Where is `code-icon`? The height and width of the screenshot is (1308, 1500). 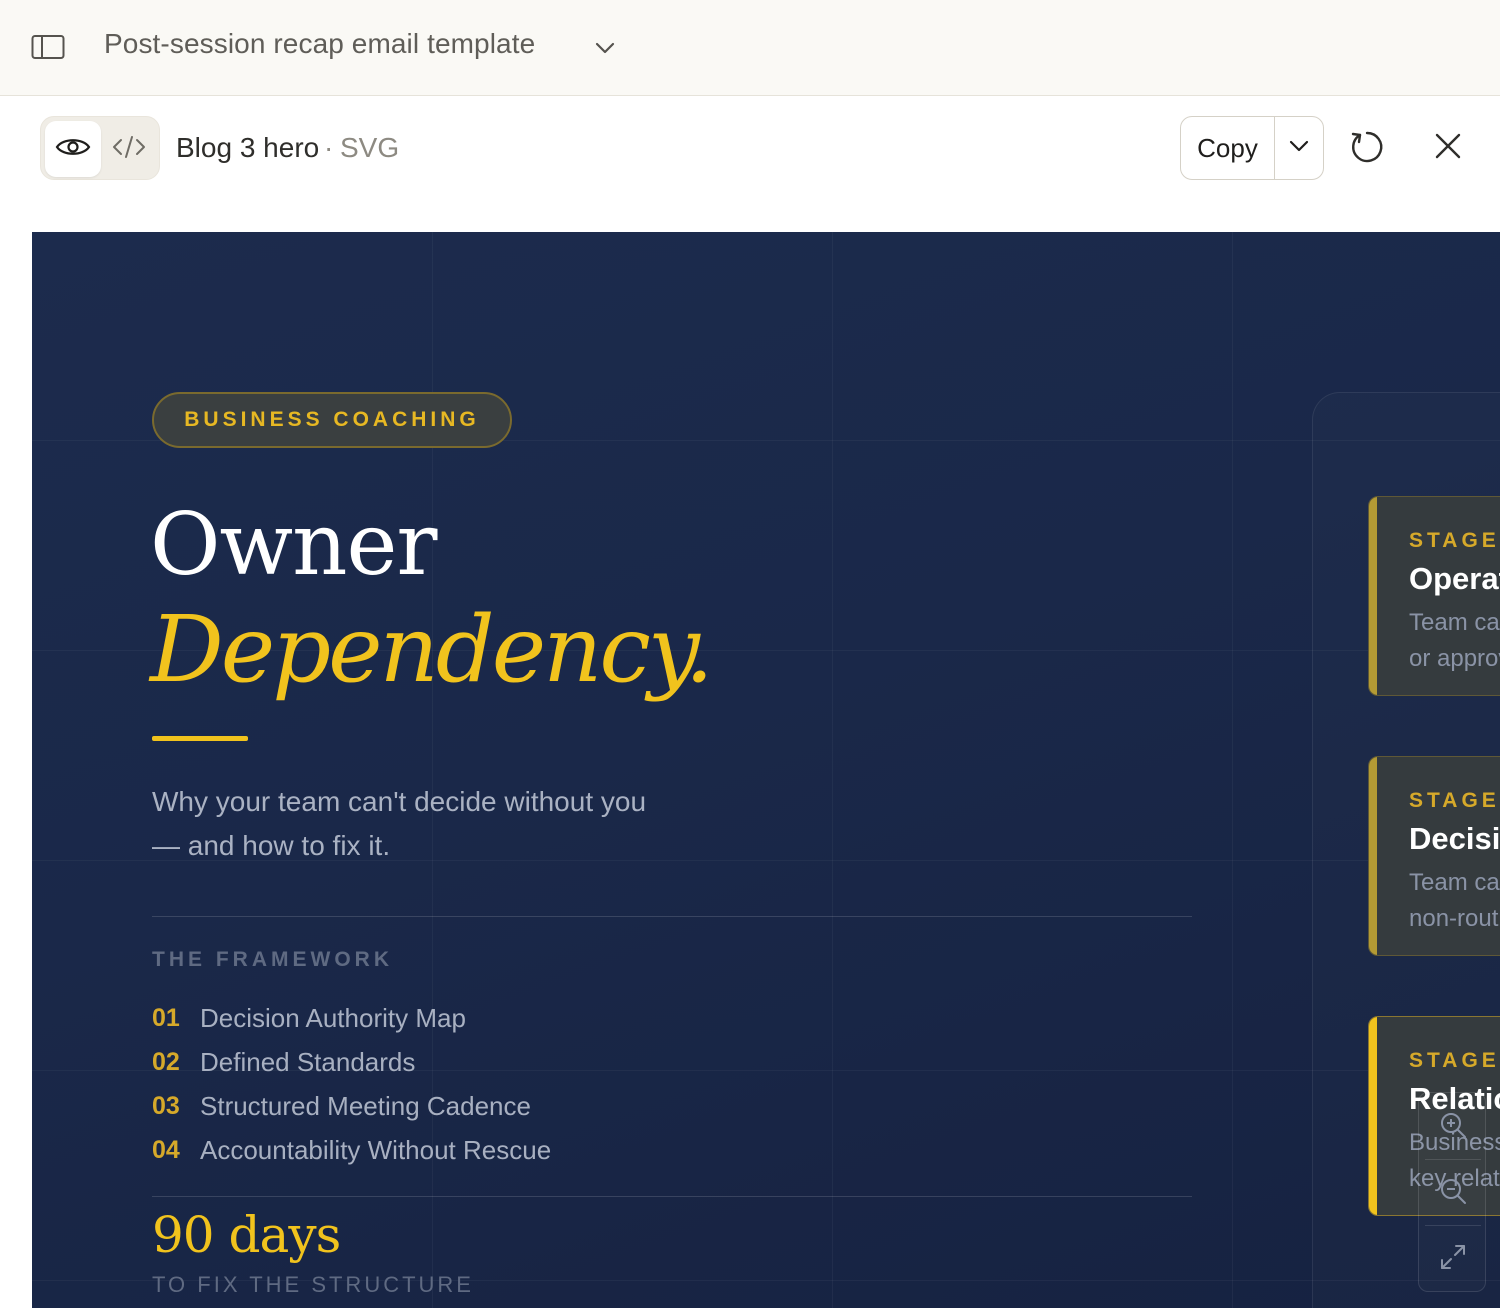 code-icon is located at coordinates (129, 149).